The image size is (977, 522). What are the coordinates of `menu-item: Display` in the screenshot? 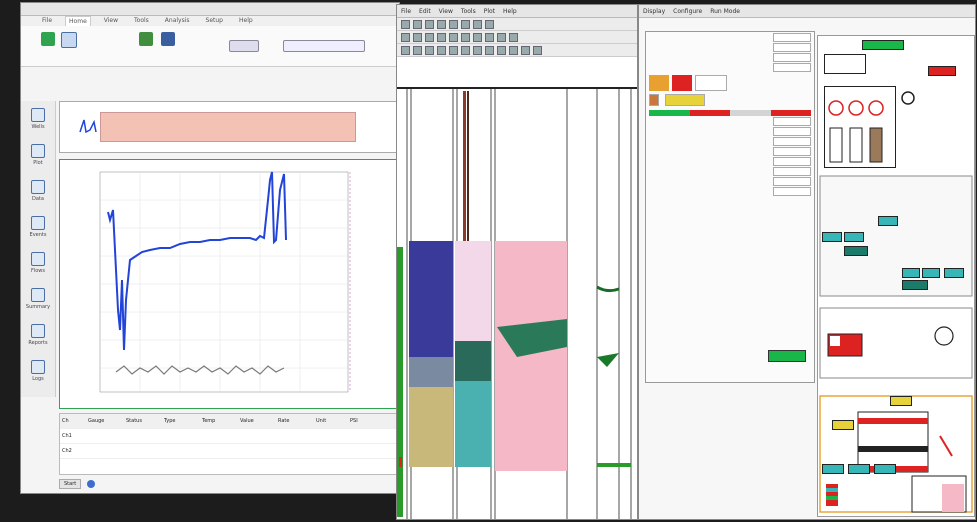 It's located at (654, 11).